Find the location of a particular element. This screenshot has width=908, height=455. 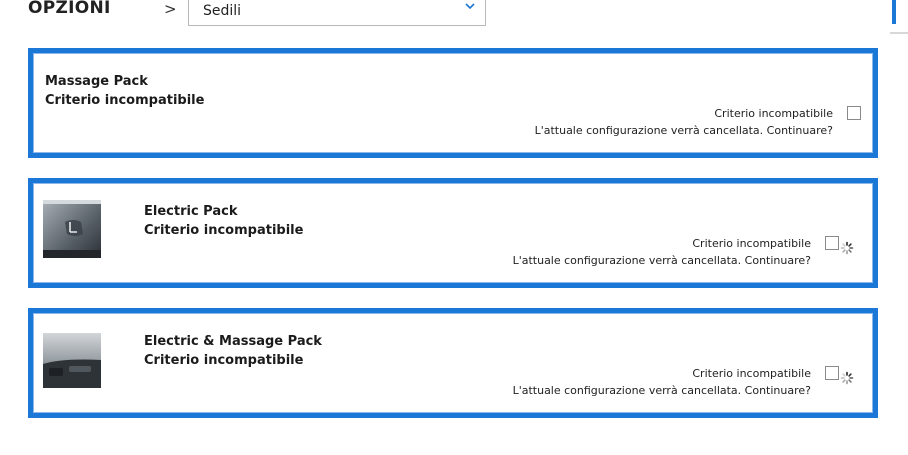

chevron-down-icon is located at coordinates (470, 6).